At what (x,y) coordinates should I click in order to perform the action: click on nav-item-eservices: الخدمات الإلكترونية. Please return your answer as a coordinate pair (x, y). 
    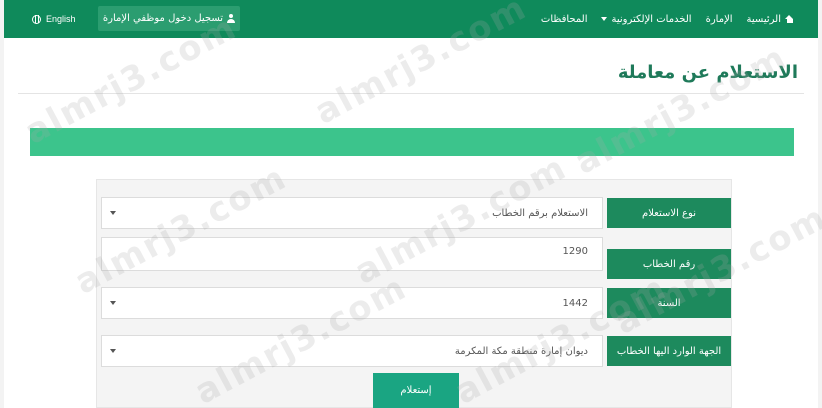
    Looking at the image, I should click on (646, 19).